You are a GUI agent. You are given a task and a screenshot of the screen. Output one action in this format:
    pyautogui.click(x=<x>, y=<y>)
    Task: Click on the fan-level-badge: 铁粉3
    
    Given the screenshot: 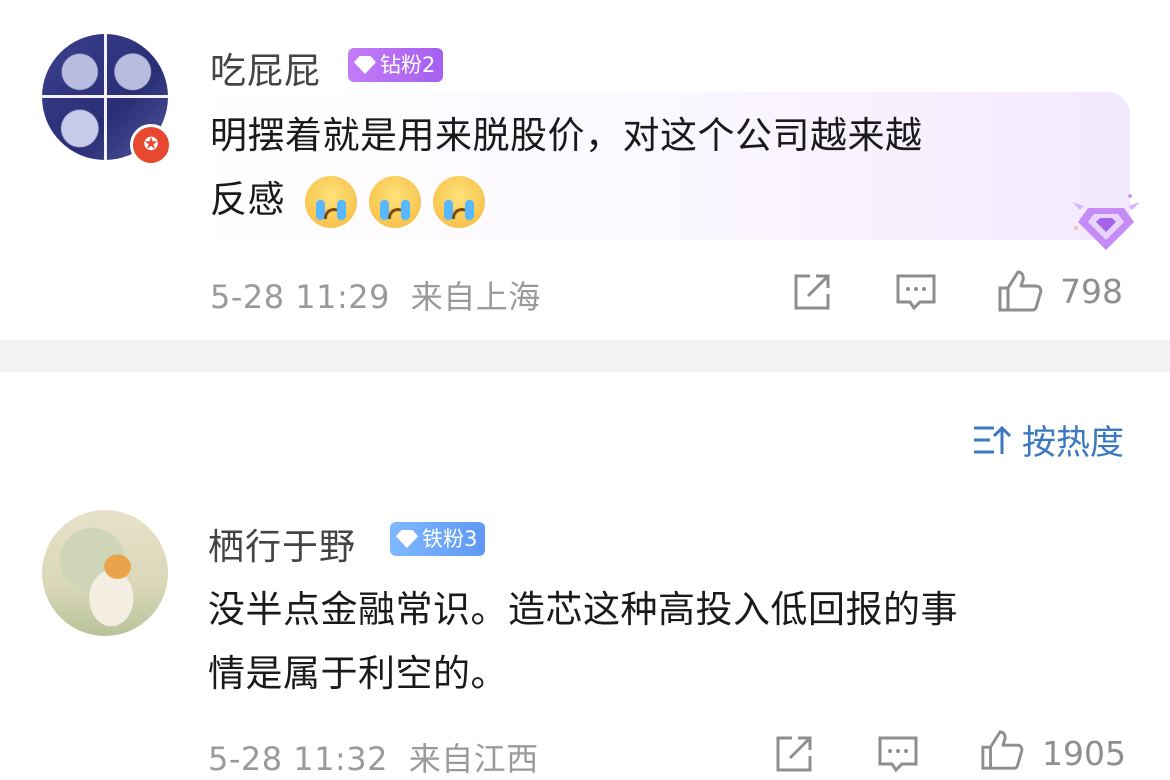 What is the action you would take?
    pyautogui.click(x=438, y=539)
    